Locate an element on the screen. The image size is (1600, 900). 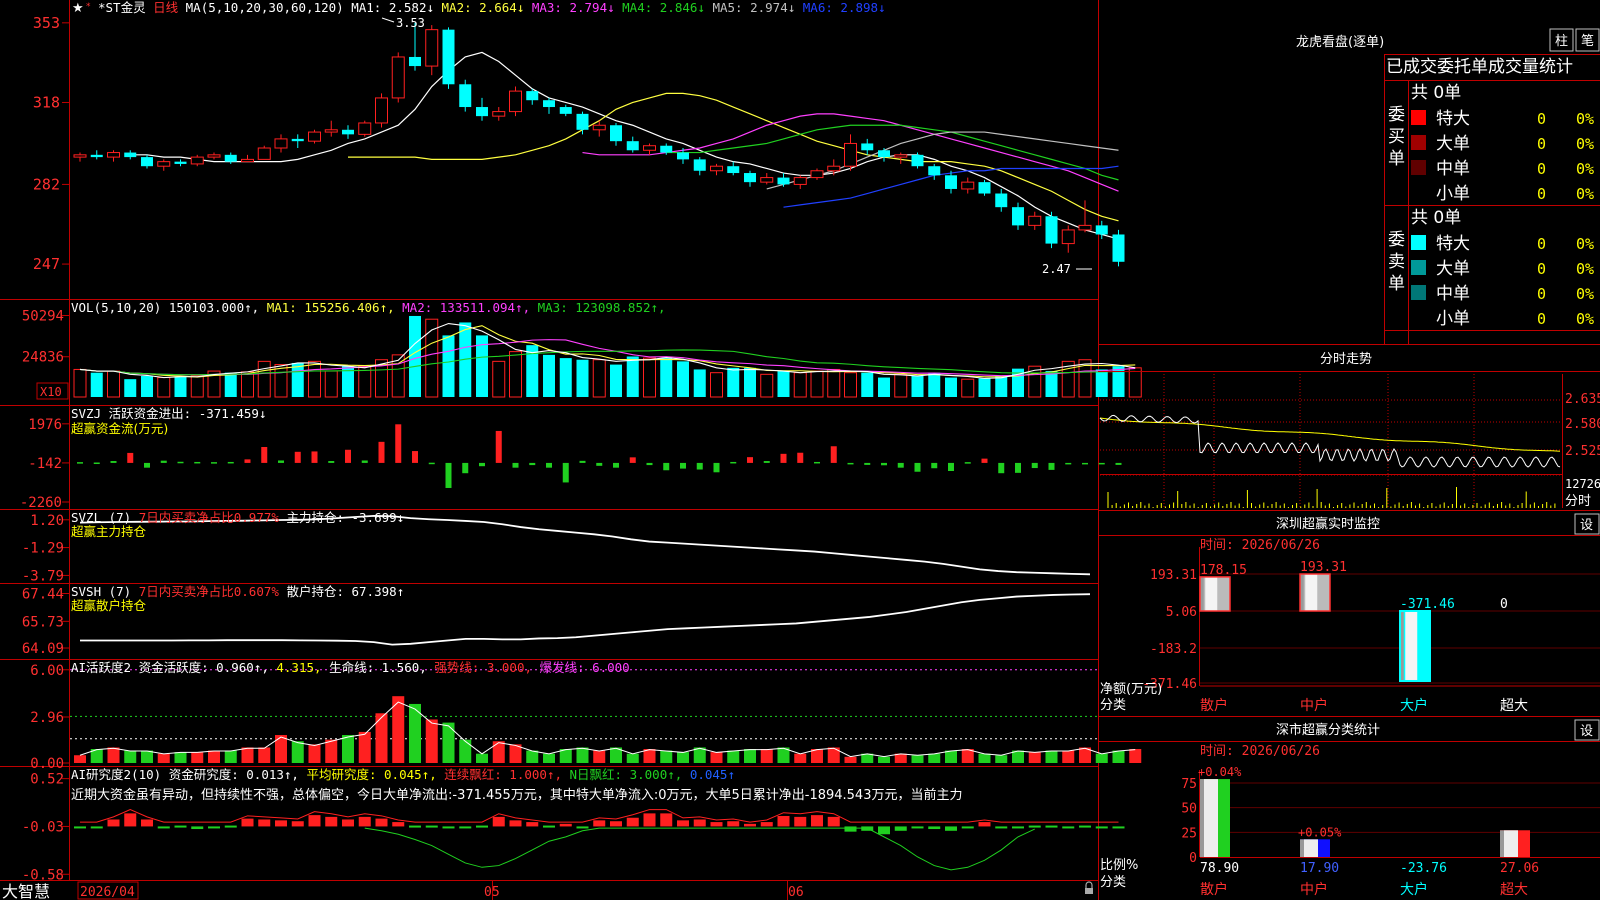
order-percent: 0% is located at coordinates (1585, 119).